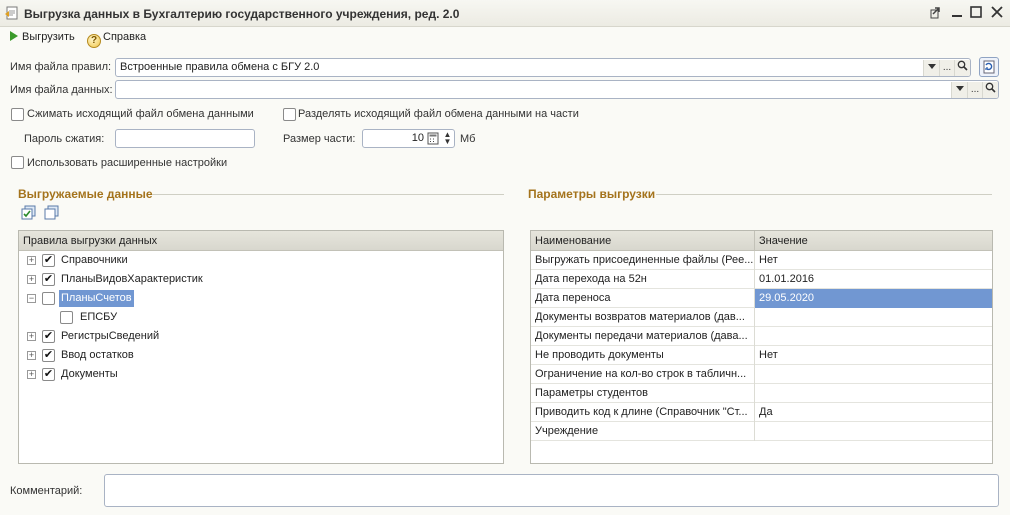 This screenshot has height=515, width=1010. What do you see at coordinates (573, 241) in the screenshot?
I see `col-name-header: Наименование` at bounding box center [573, 241].